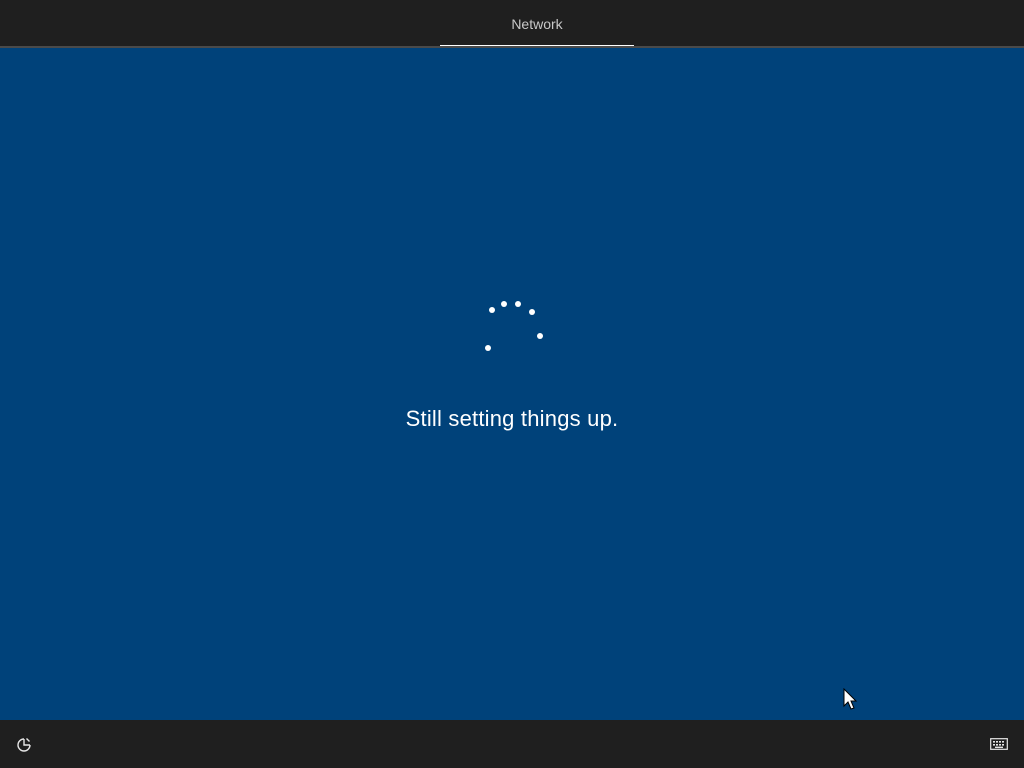 This screenshot has height=768, width=1024. Describe the element at coordinates (512, 418) in the screenshot. I see `status-message: Still setting things up.` at that location.